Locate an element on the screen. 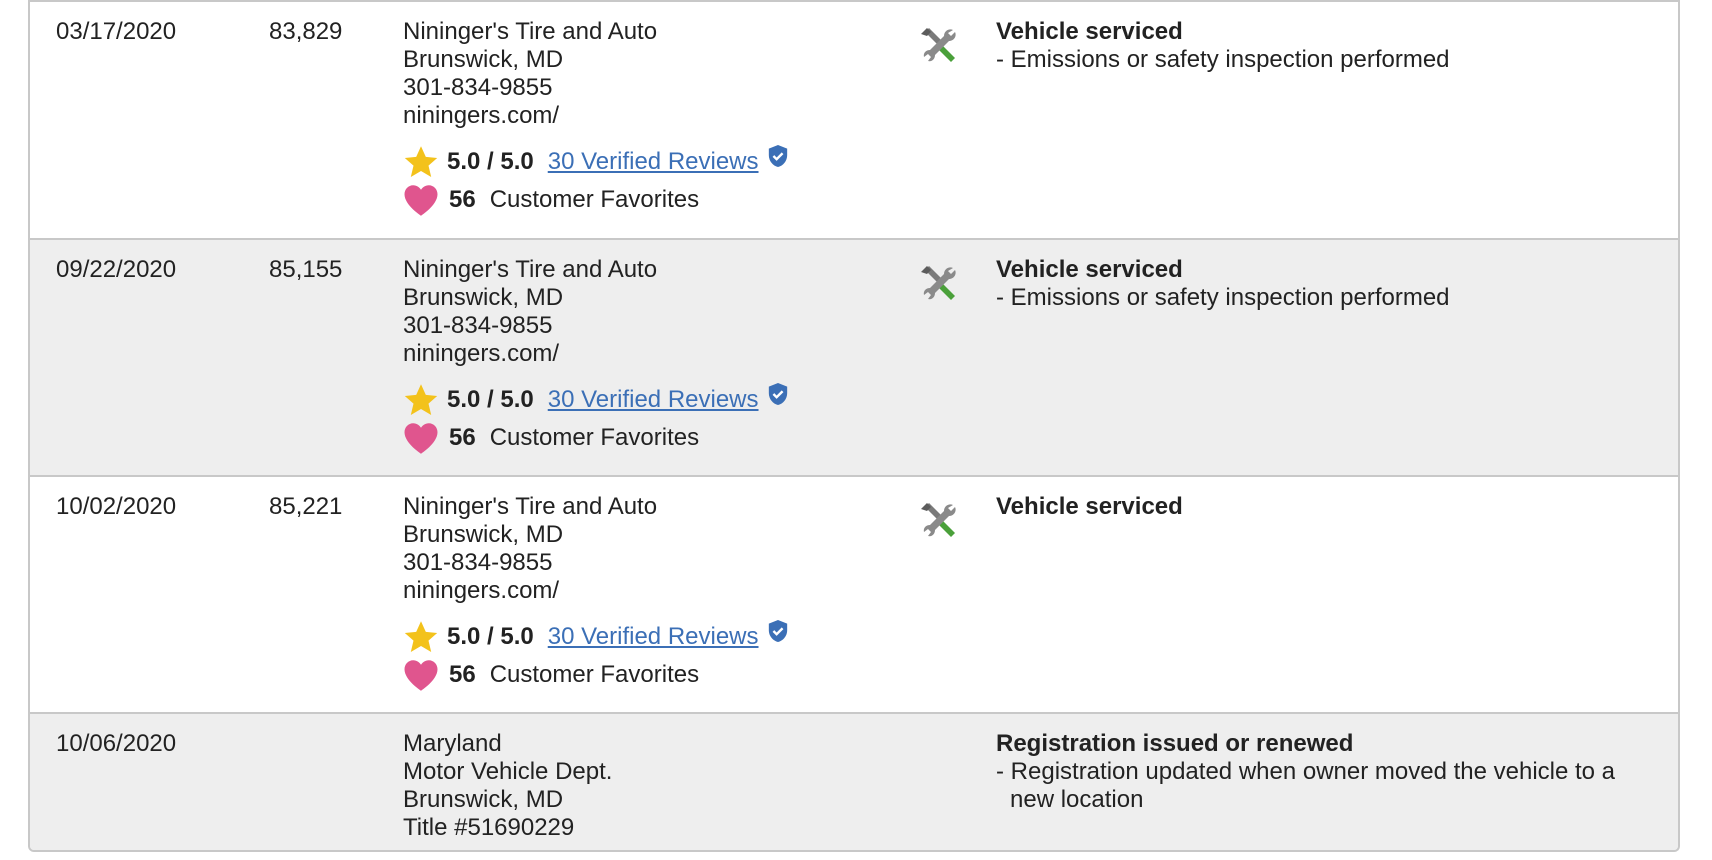  source-name: Maryland is located at coordinates (452, 743).